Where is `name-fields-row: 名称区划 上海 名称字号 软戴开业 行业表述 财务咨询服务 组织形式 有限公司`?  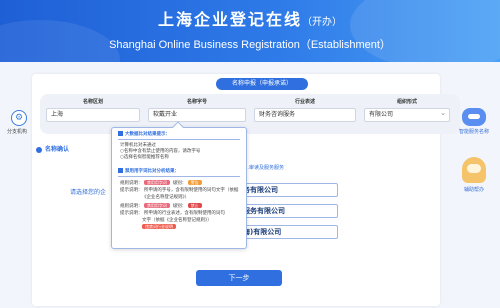 name-fields-row: 名称区划 上海 名称字号 软戴开业 行业表述 财务咨询服务 组织形式 有限公司 is located at coordinates (250, 114).